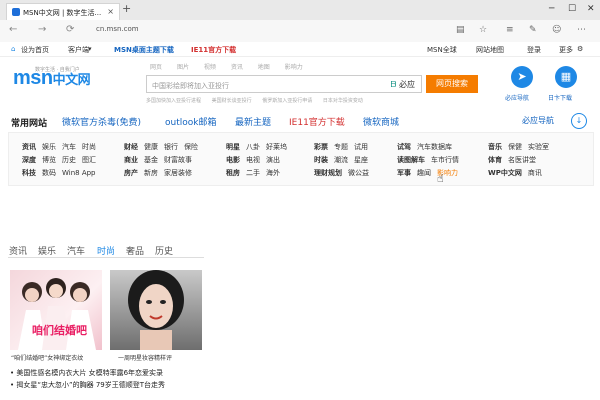  What do you see at coordinates (510, 30) in the screenshot?
I see `hub-icon: ≡` at bounding box center [510, 30].